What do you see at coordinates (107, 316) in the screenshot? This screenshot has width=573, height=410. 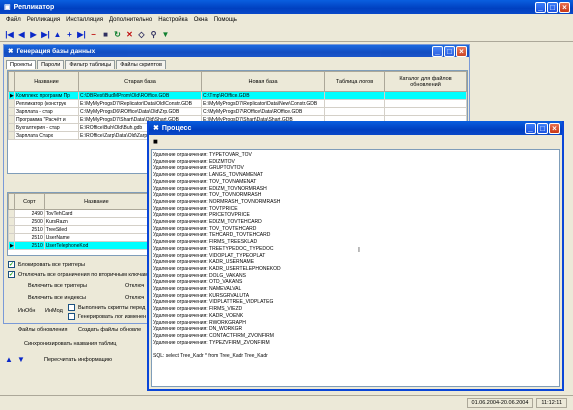 I see `gen-log-checkbox: Генерировать лог изменен` at bounding box center [107, 316].